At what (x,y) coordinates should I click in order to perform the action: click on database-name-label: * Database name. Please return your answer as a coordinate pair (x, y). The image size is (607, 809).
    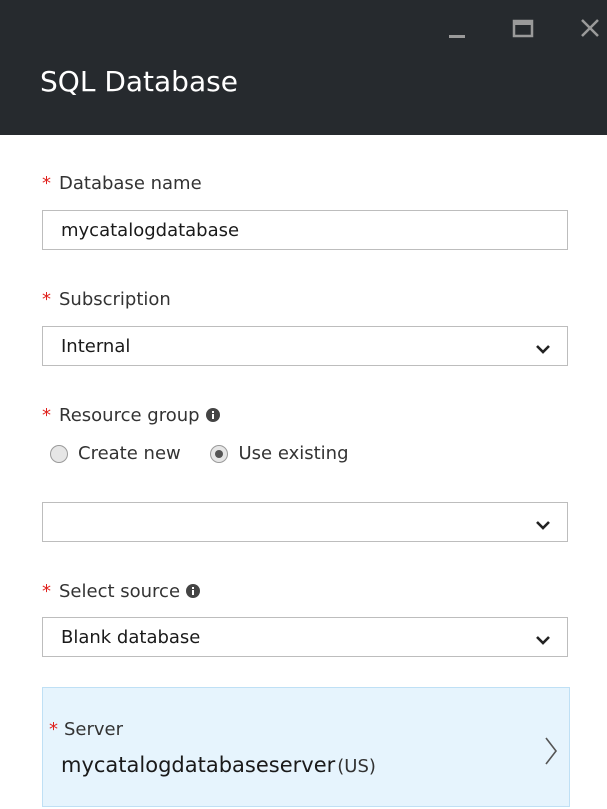
    Looking at the image, I should click on (122, 184).